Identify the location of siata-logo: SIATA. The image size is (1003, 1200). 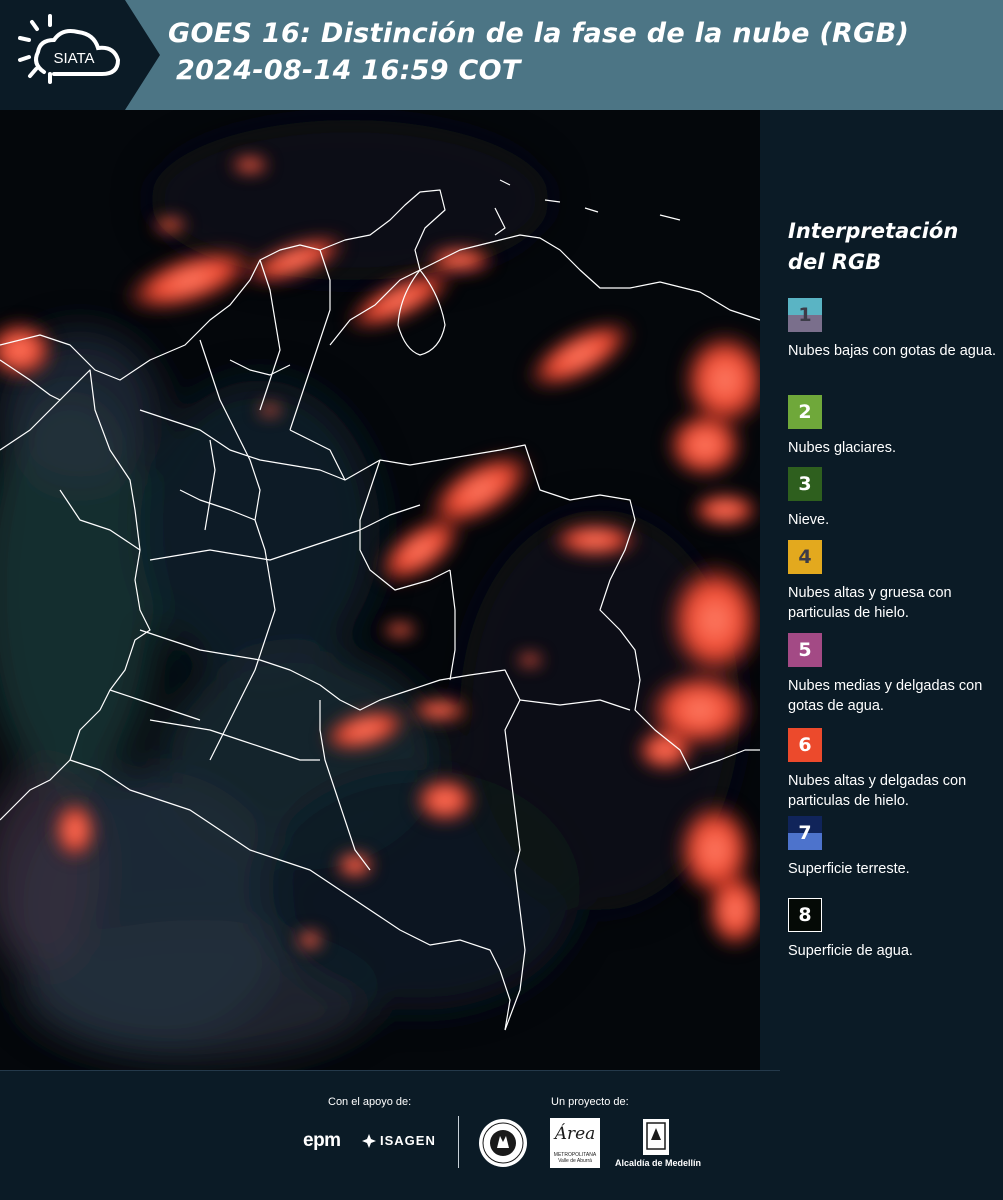
(69, 49).